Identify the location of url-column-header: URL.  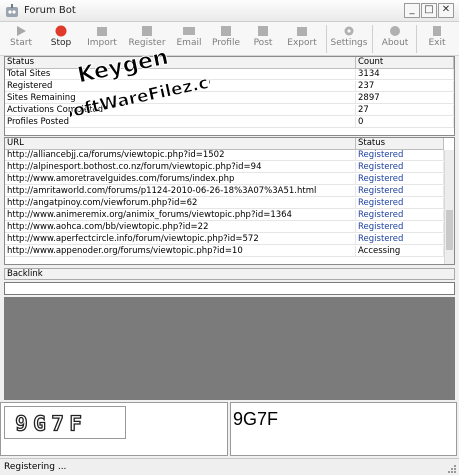
(180, 144).